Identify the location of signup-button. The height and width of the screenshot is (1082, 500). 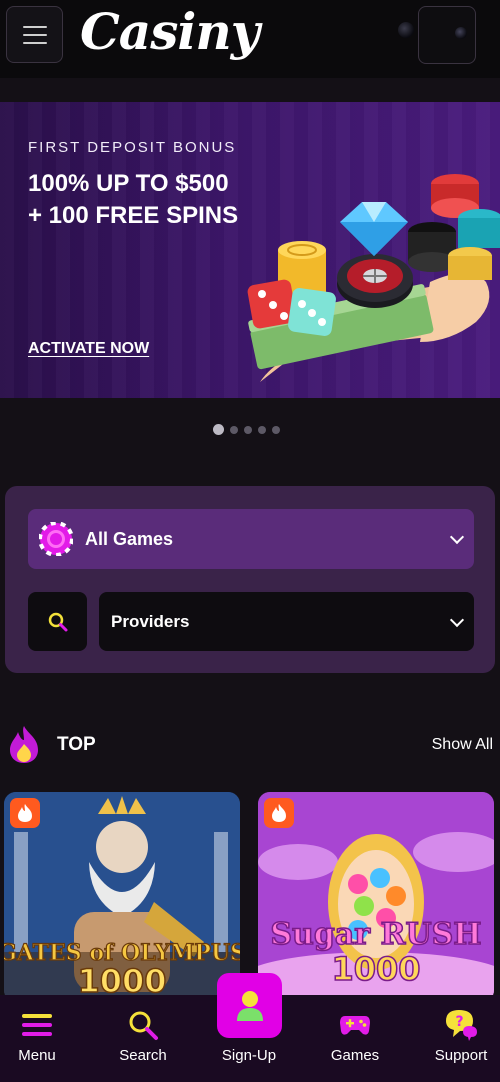
(249, 1005).